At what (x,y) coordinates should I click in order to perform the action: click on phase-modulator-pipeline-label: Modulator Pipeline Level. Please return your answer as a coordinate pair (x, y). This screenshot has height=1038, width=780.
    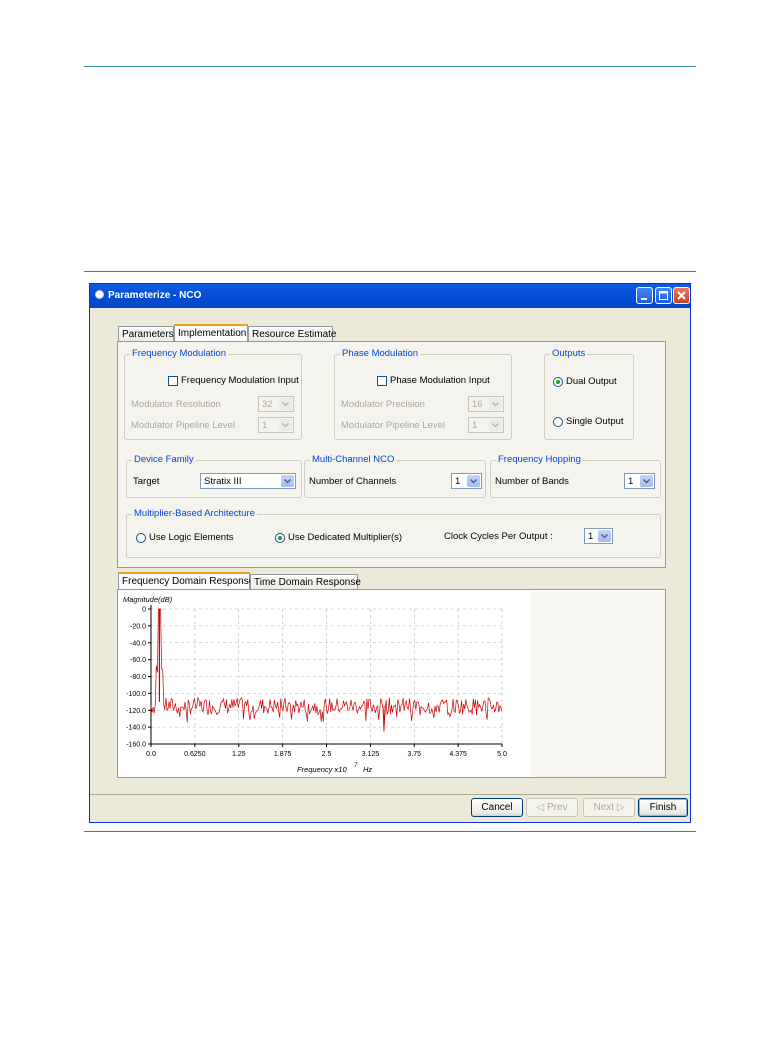
    Looking at the image, I should click on (393, 425).